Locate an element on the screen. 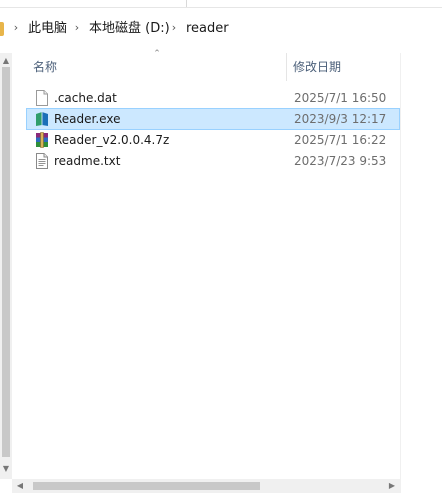 This screenshot has height=493, width=442. file-date: 2023/7/23 9:53 is located at coordinates (340, 161).